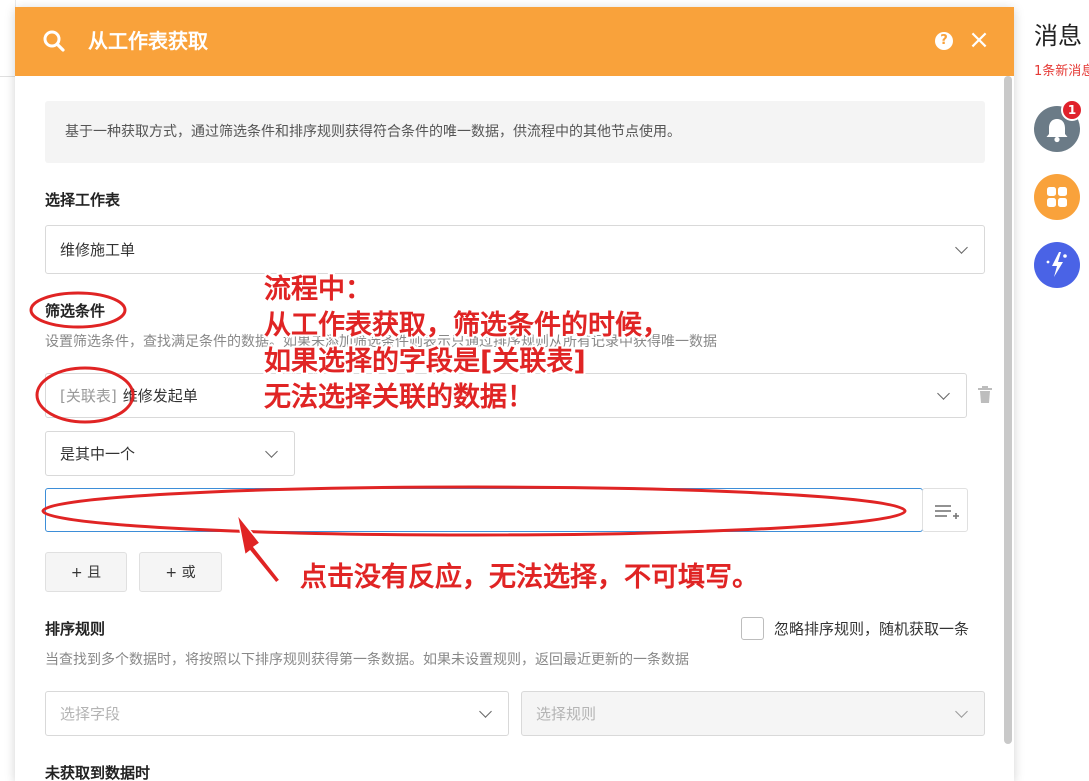 The height and width of the screenshot is (781, 1089). Describe the element at coordinates (1058, 36) in the screenshot. I see `messages-title: 消息` at that location.